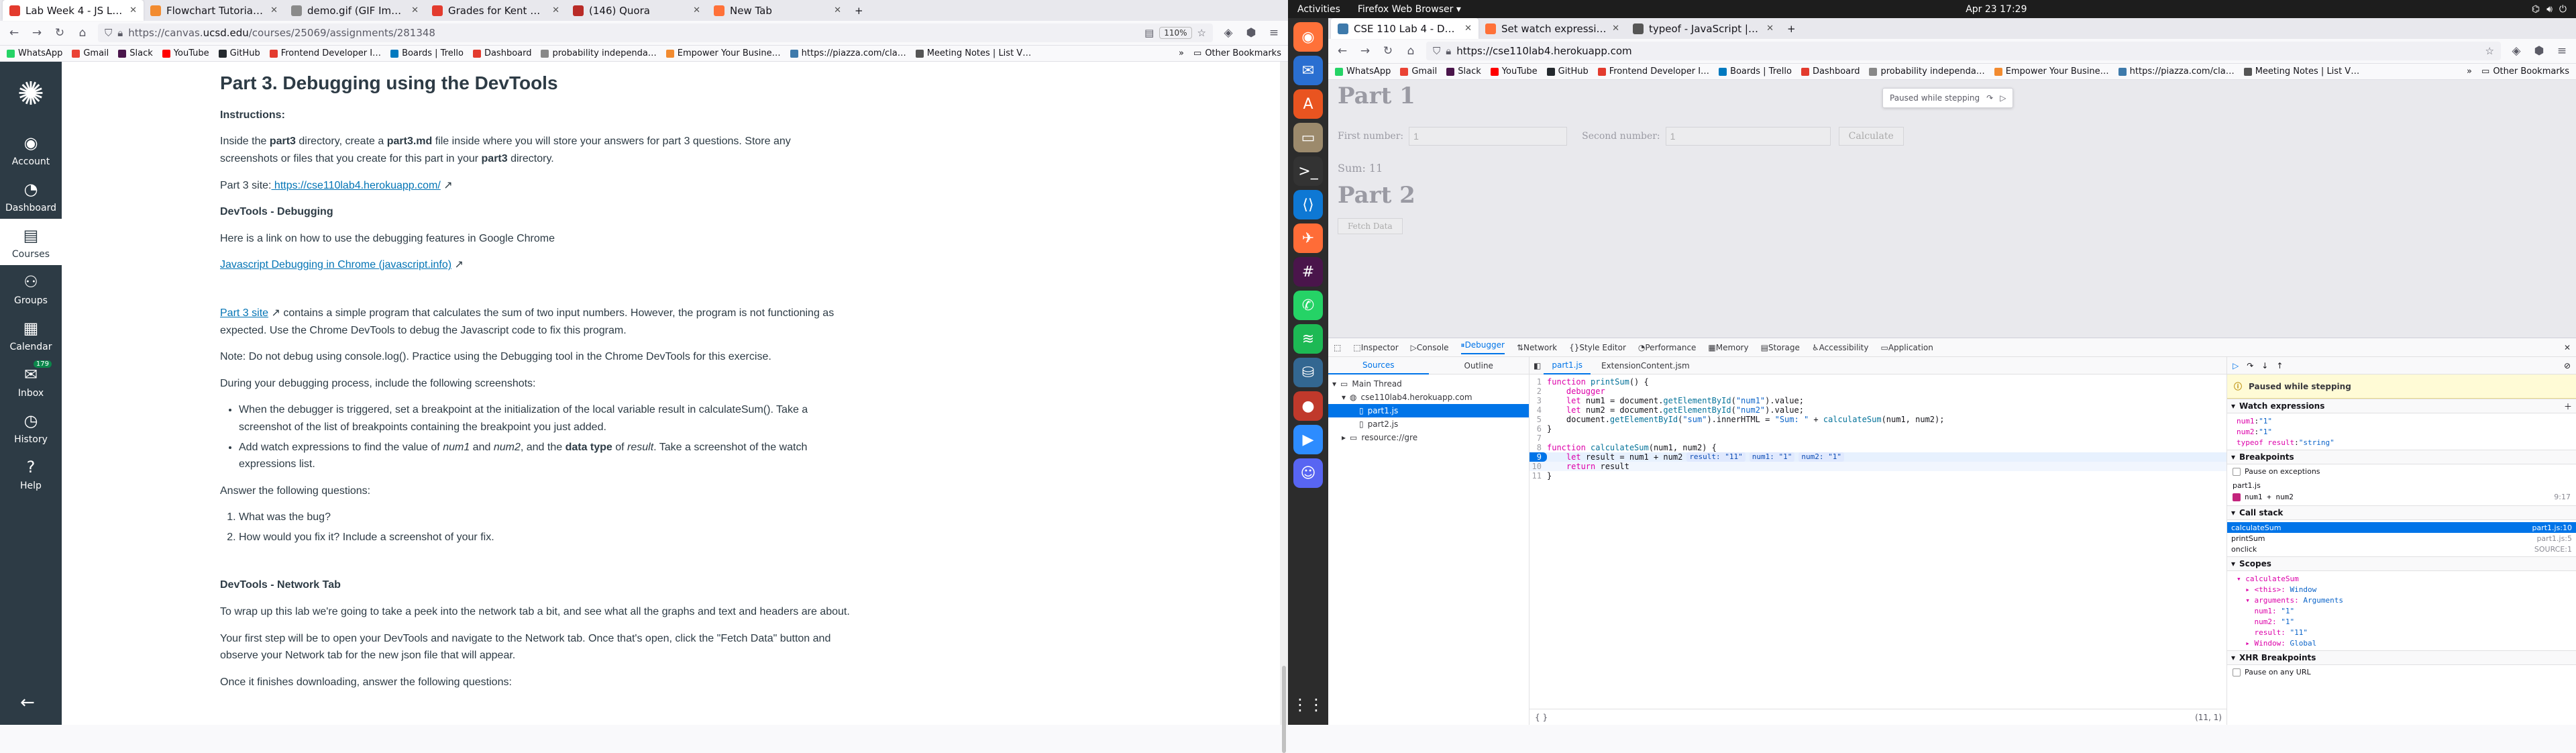 The image size is (2576, 753). Describe the element at coordinates (2401, 512) in the screenshot. I see `callstack-section-header: ▾ Call stack` at that location.